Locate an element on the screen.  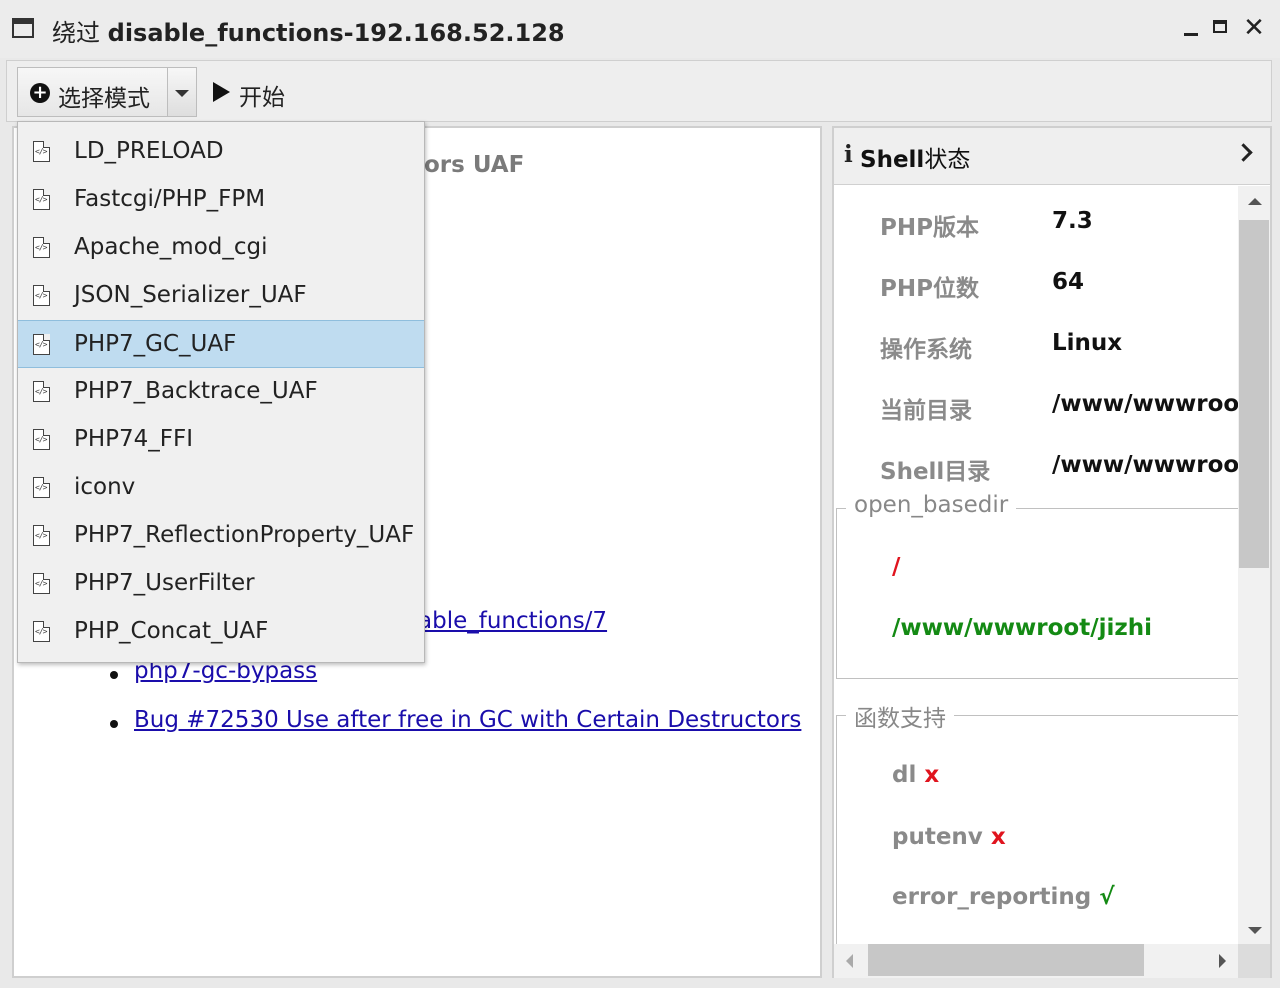
menu-item-php7-userfilter: PHP7_UserFilter is located at coordinates (221, 584).